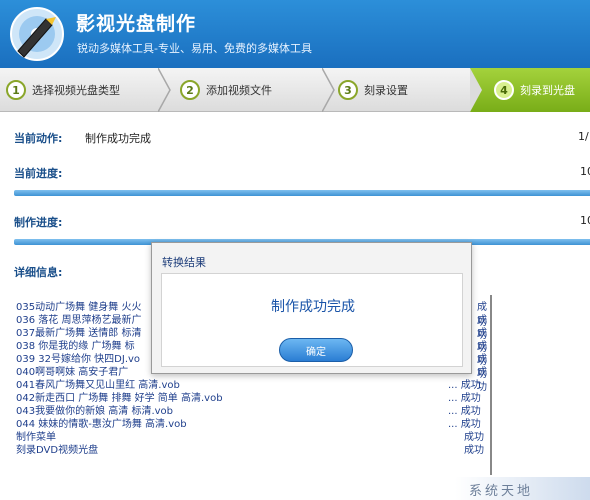 This screenshot has width=590, height=500. I want to click on dialog-body: 制作成功完成 确定, so click(312, 320).